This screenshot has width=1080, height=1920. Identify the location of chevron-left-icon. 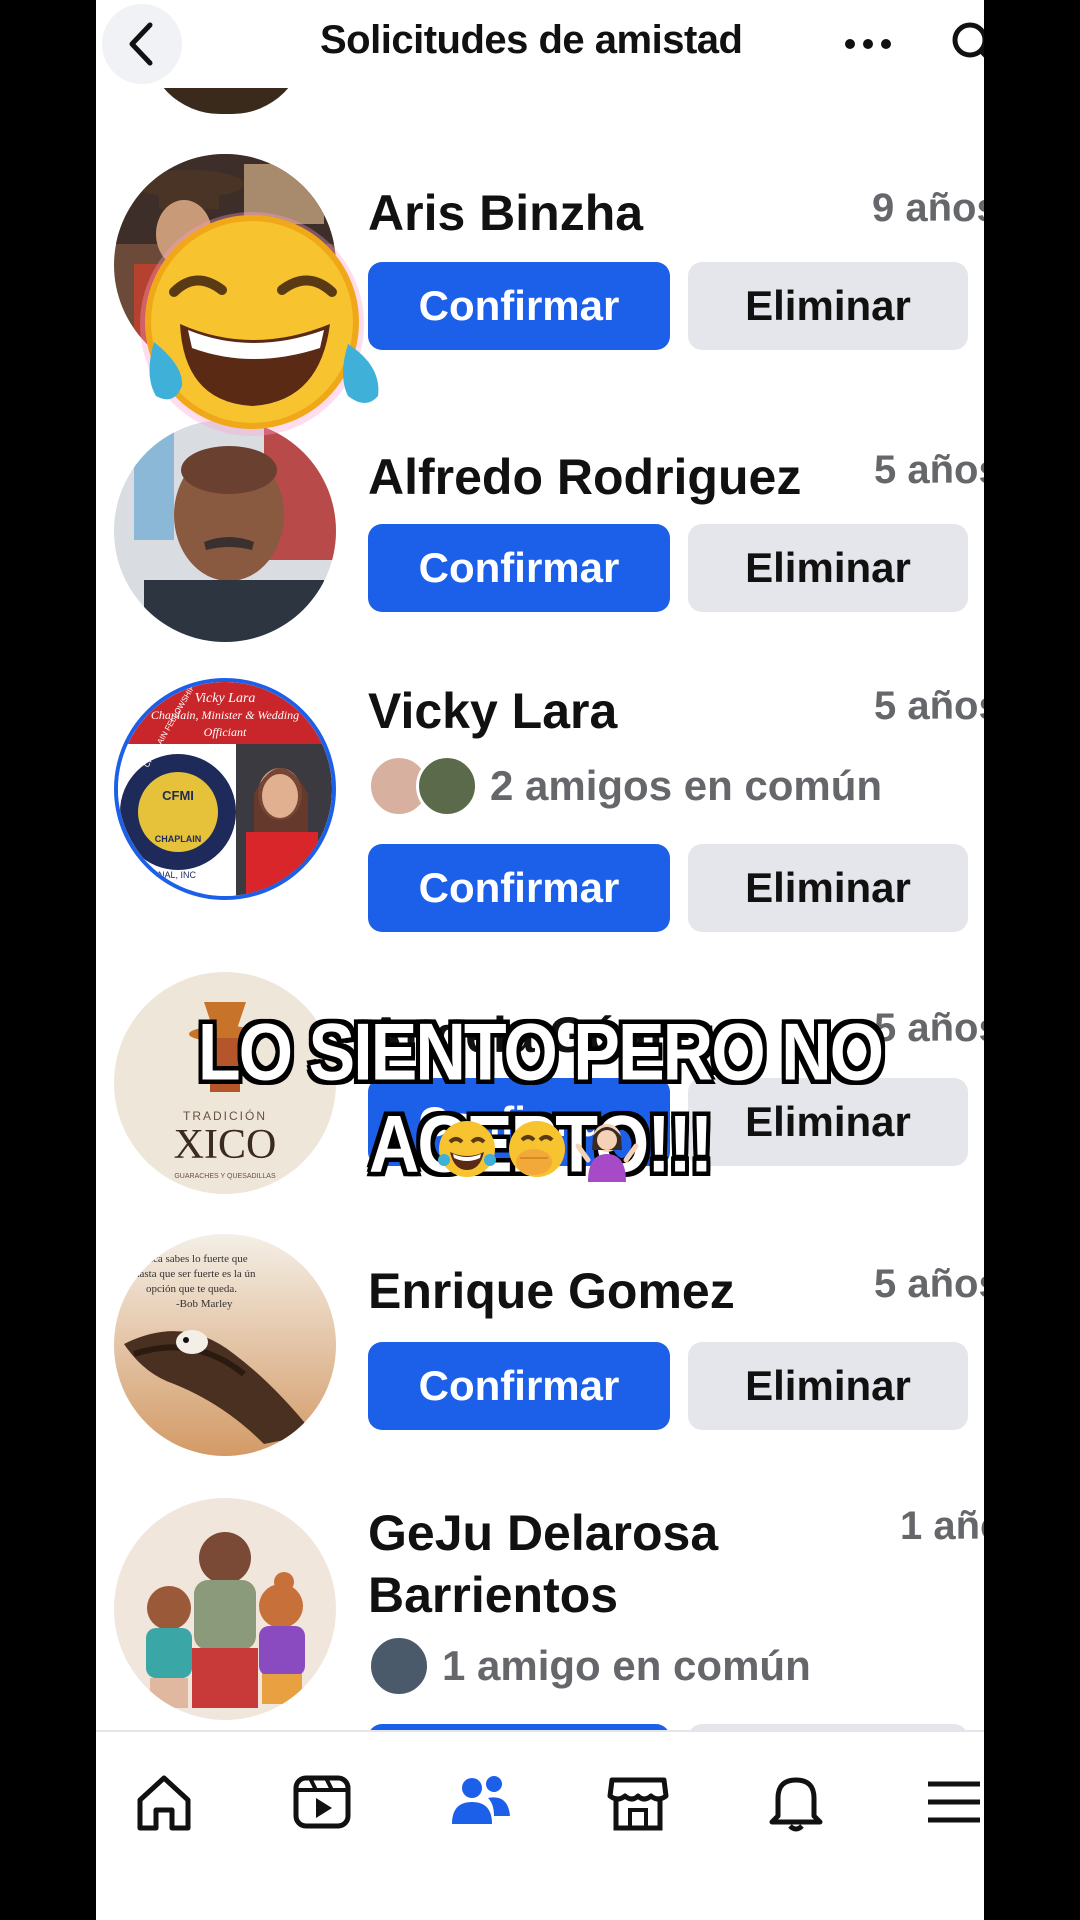
(141, 44).